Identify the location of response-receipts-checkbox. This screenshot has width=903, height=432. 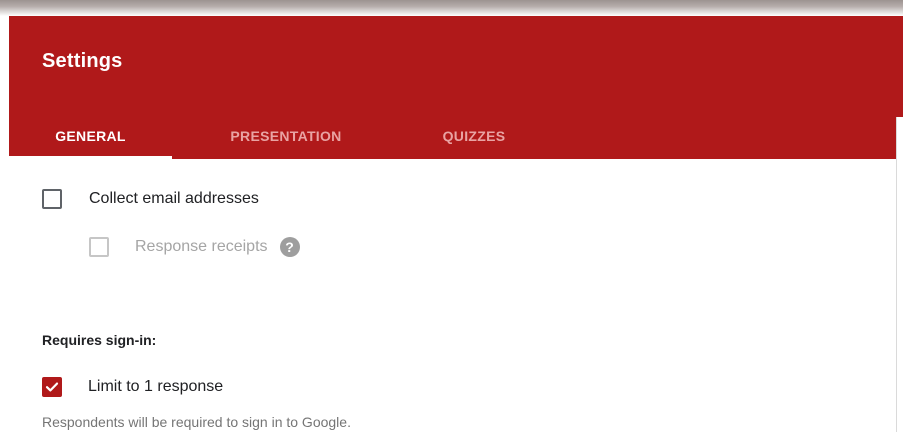
(99, 247).